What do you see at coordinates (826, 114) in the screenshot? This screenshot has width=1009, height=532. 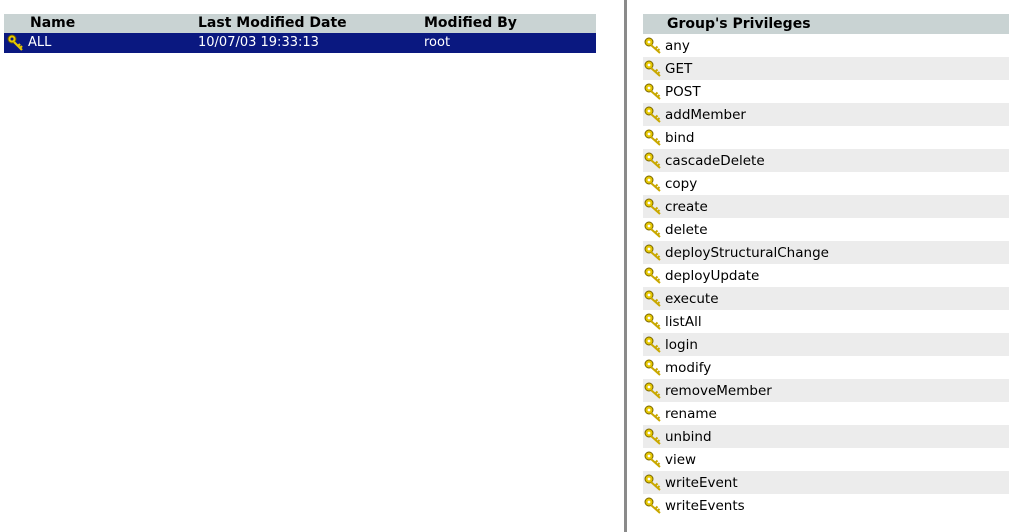 I see `privilege-list-item: addMember` at bounding box center [826, 114].